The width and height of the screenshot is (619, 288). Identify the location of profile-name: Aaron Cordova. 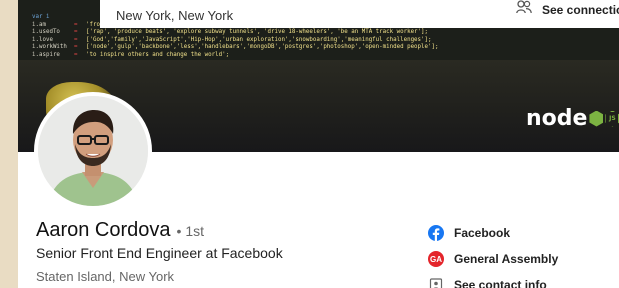
(103, 230).